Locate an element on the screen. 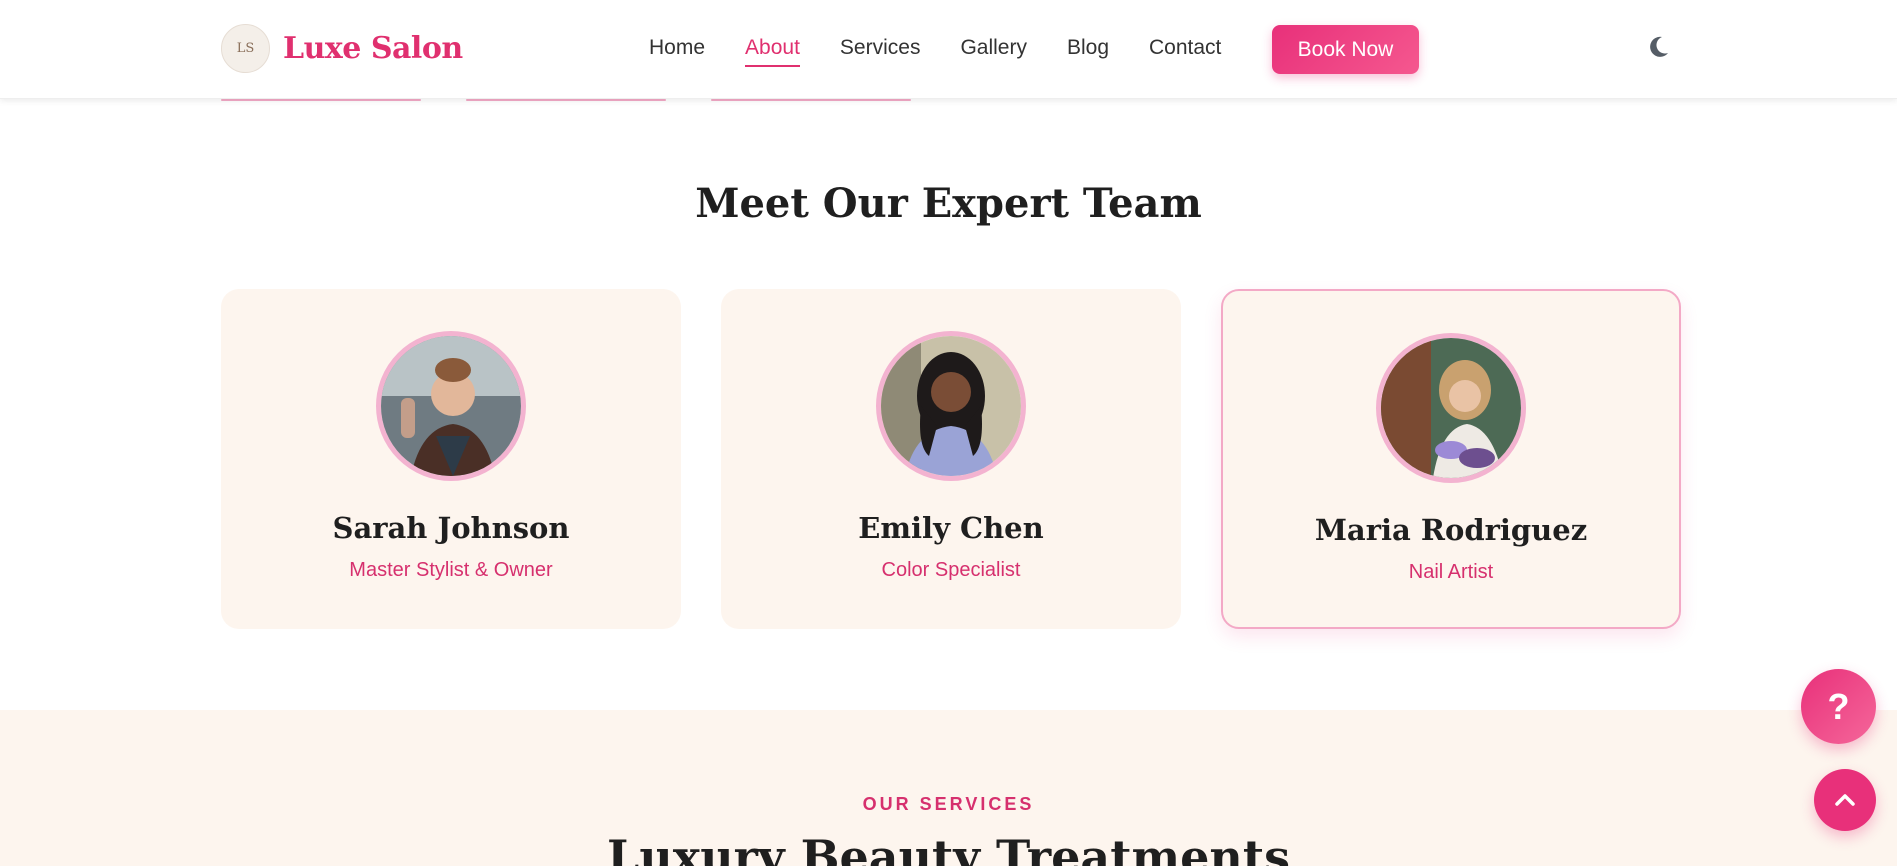 This screenshot has height=866, width=1897. nav-home: Home is located at coordinates (677, 48).